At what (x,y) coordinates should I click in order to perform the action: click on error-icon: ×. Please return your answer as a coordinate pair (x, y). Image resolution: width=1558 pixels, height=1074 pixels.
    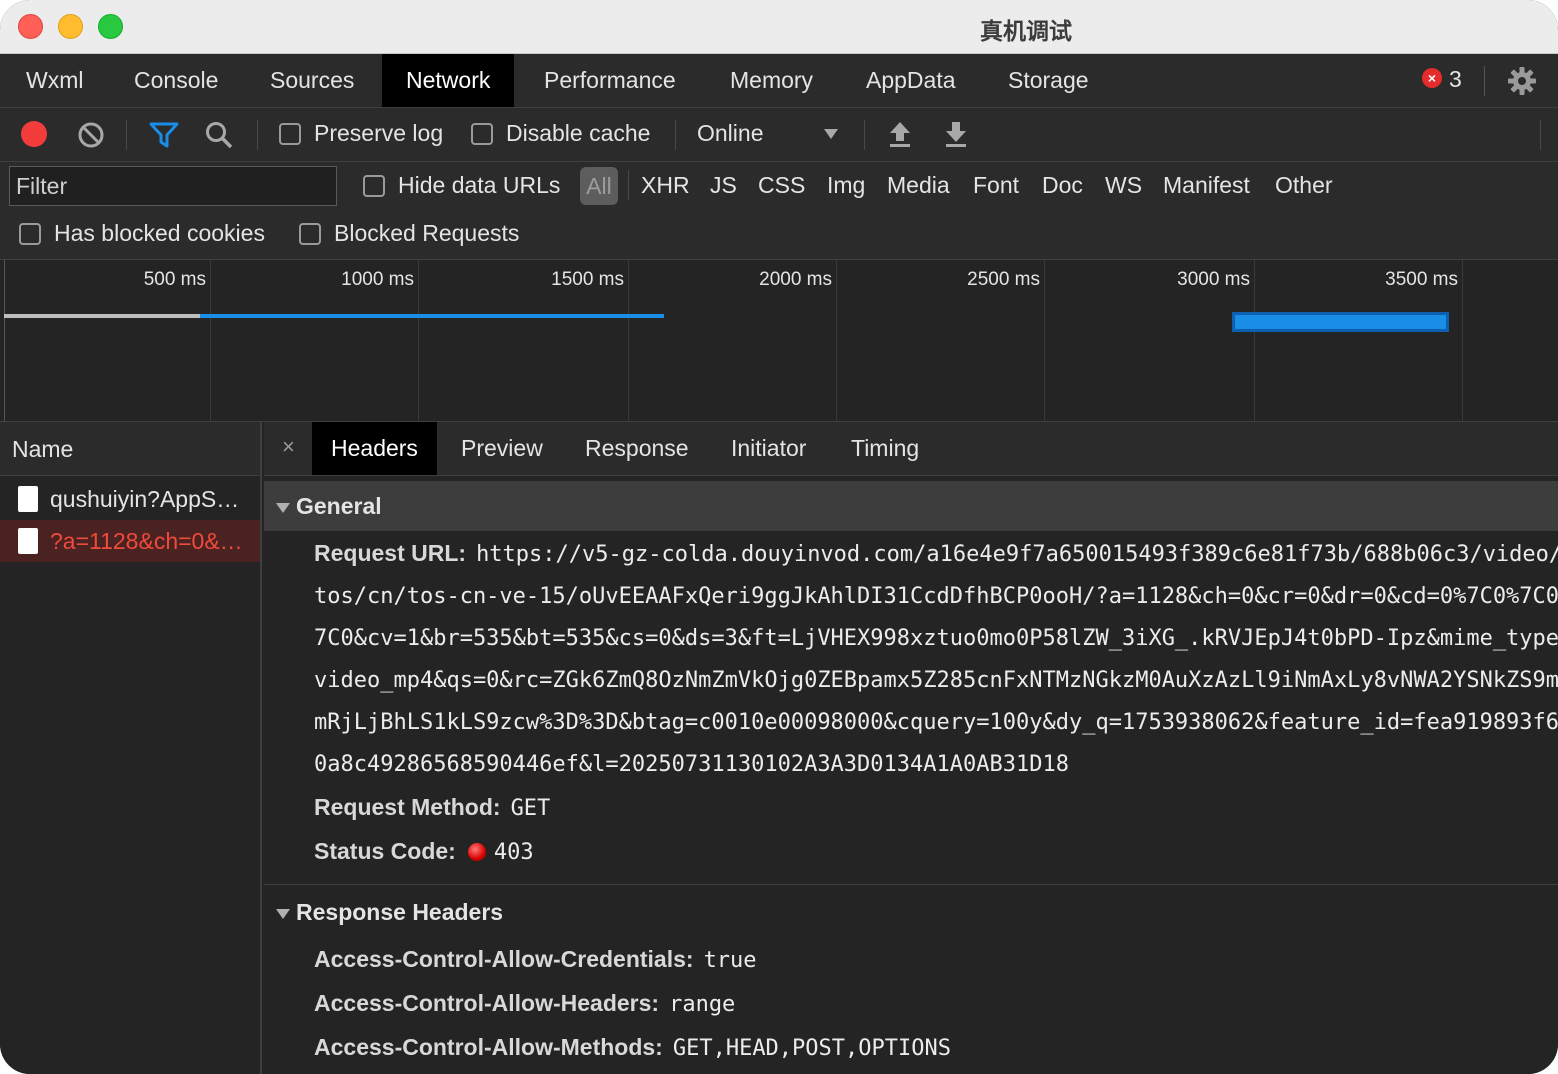
    Looking at the image, I should click on (1432, 78).